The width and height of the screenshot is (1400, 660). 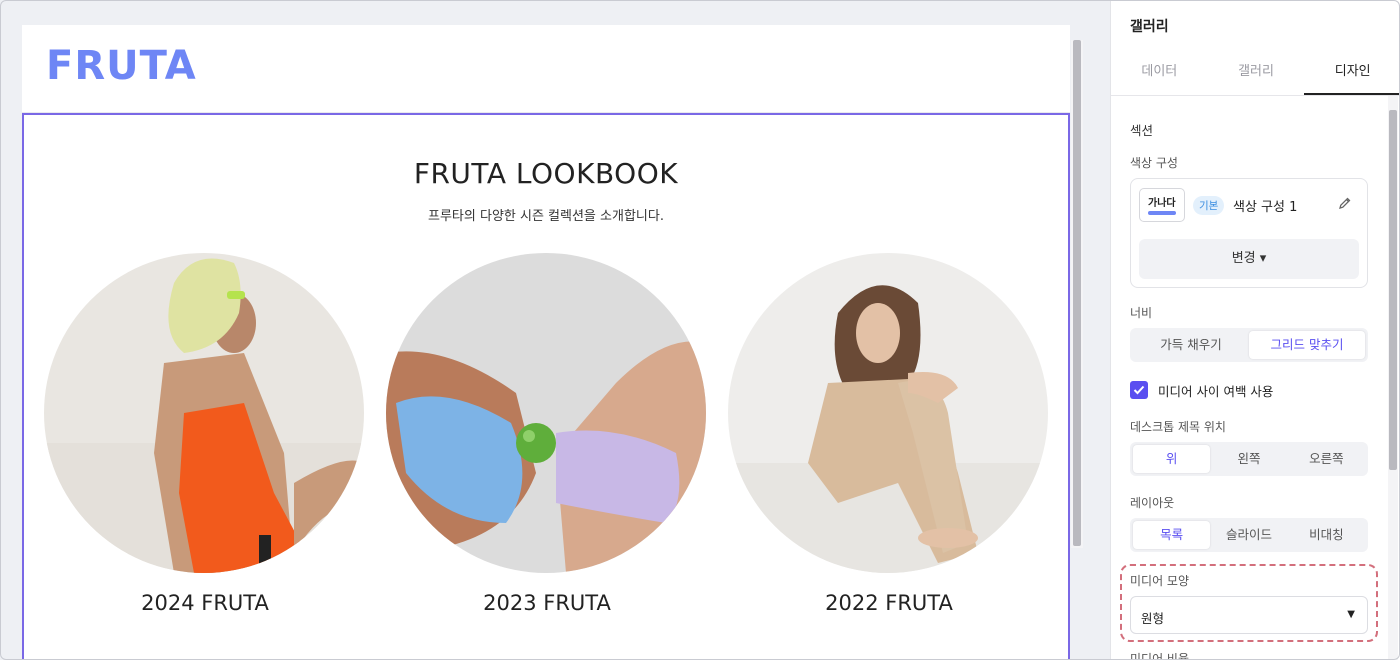 What do you see at coordinates (1216, 391) in the screenshot?
I see `media-gap-label: 미디어 사이 여백 사용` at bounding box center [1216, 391].